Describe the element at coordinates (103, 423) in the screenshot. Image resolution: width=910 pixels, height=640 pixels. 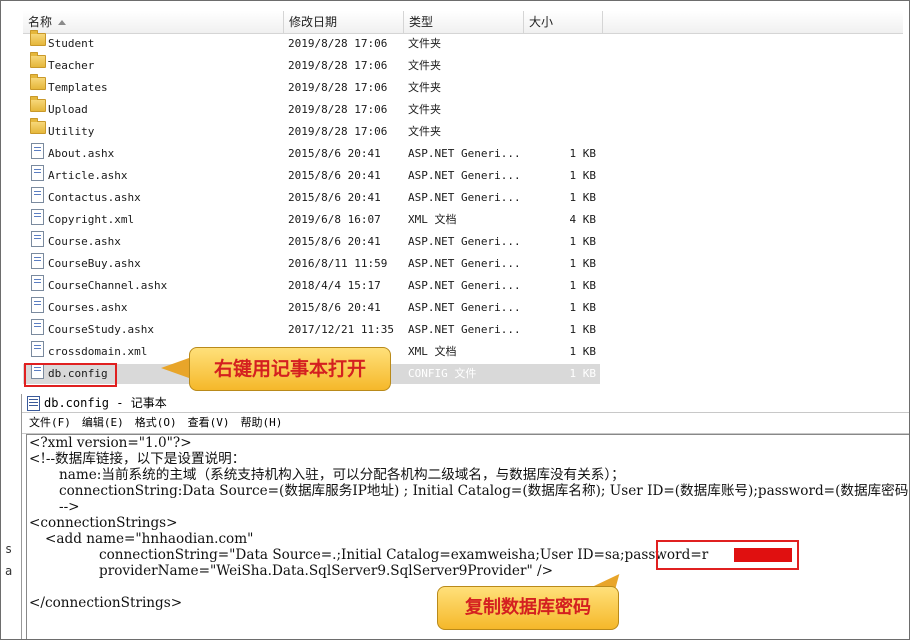
I see `notepad-menu-item: 编辑(E)` at that location.